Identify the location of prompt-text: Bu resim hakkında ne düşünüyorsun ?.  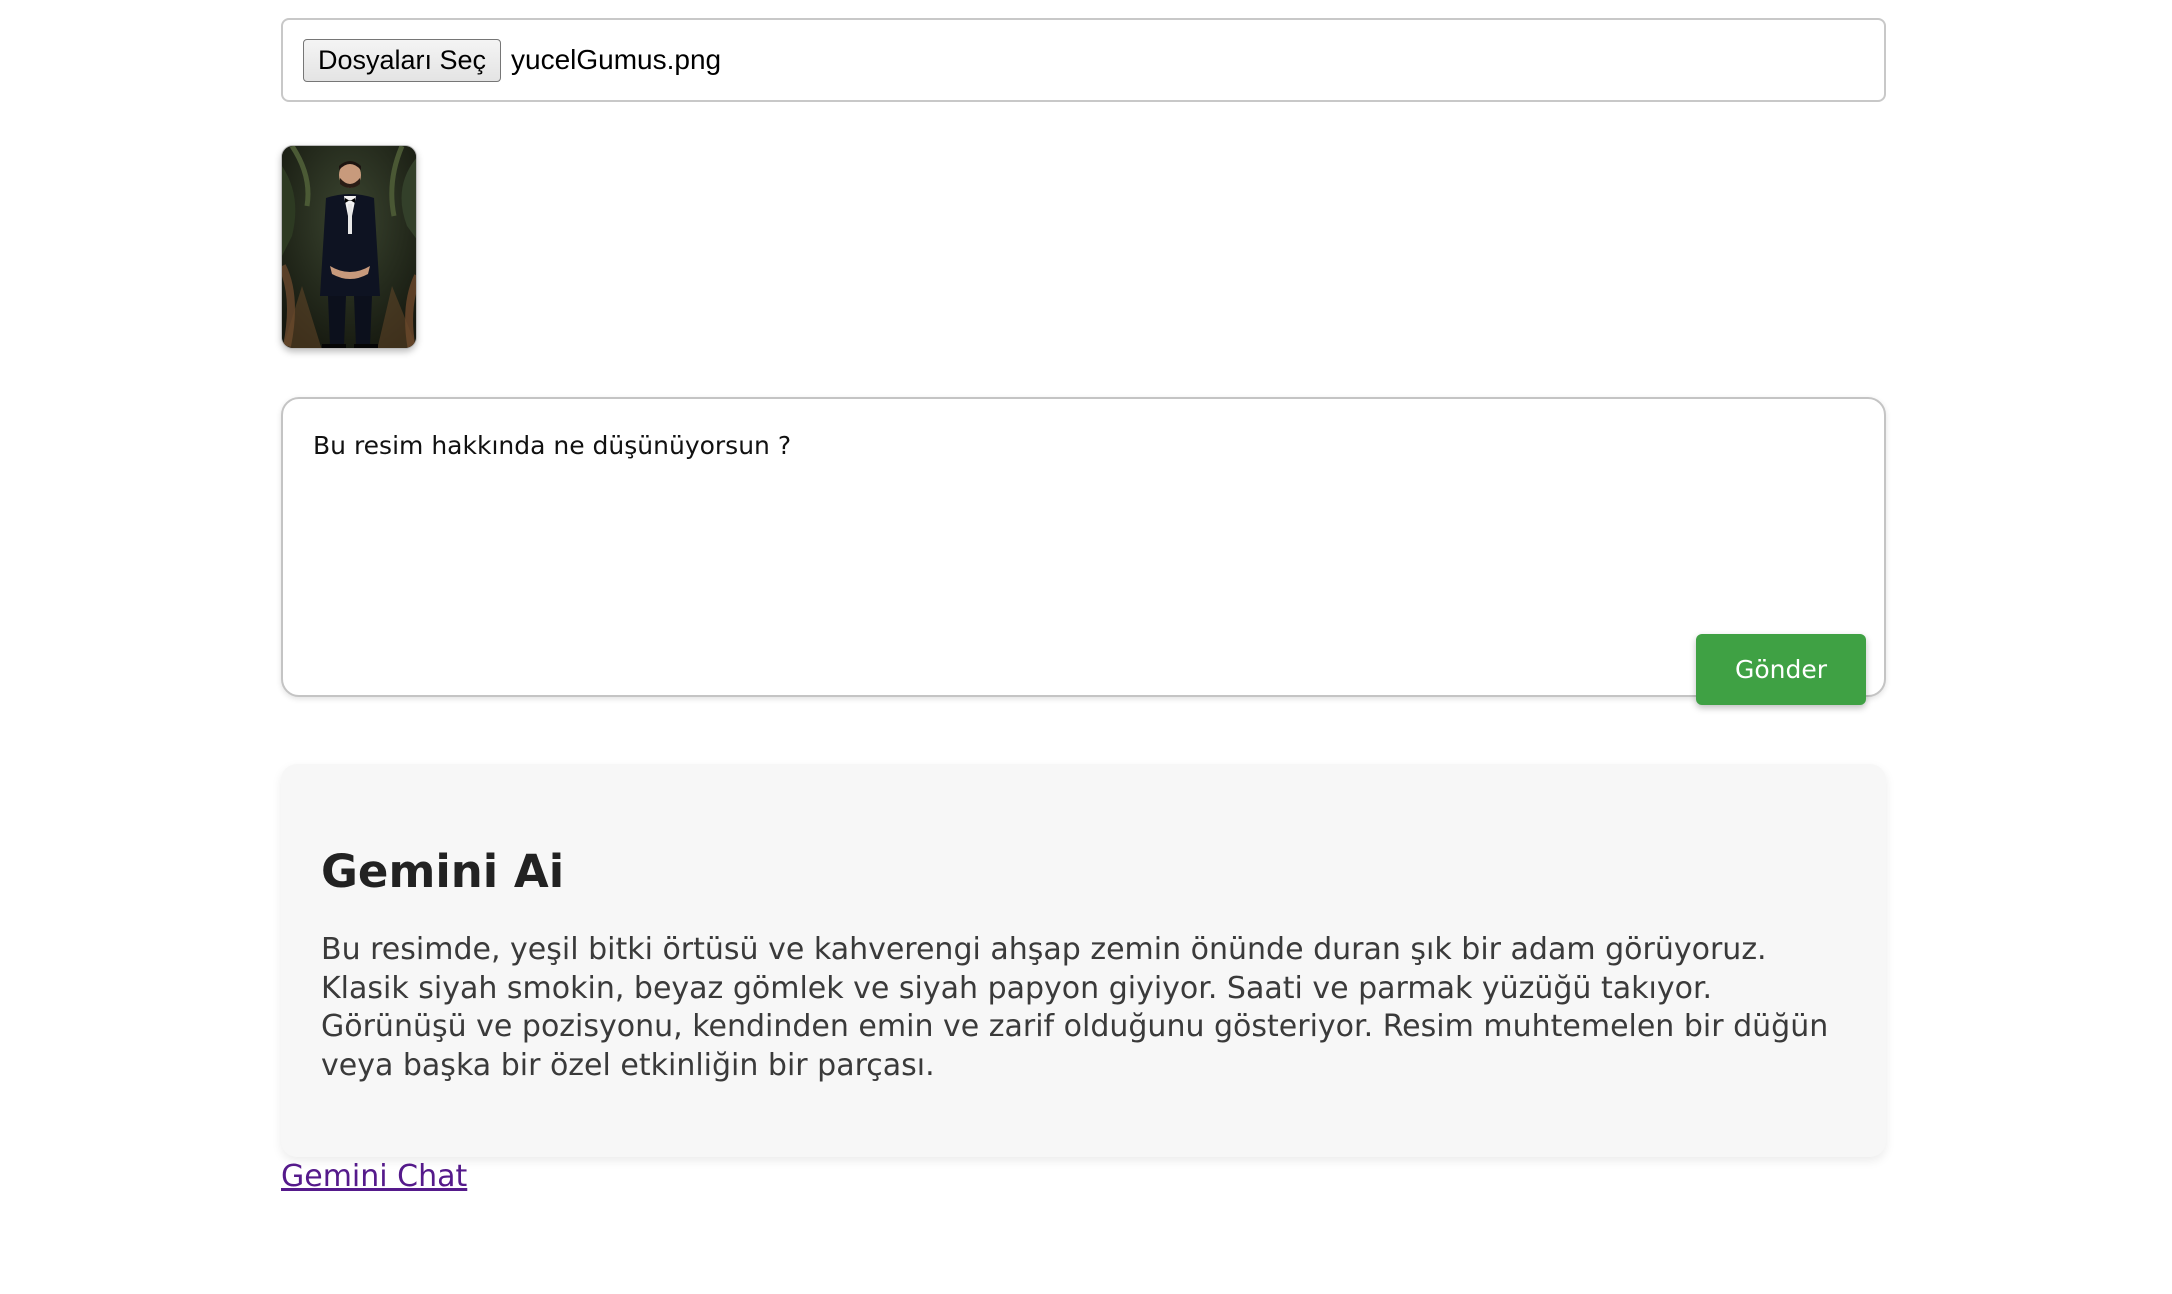
(552, 446).